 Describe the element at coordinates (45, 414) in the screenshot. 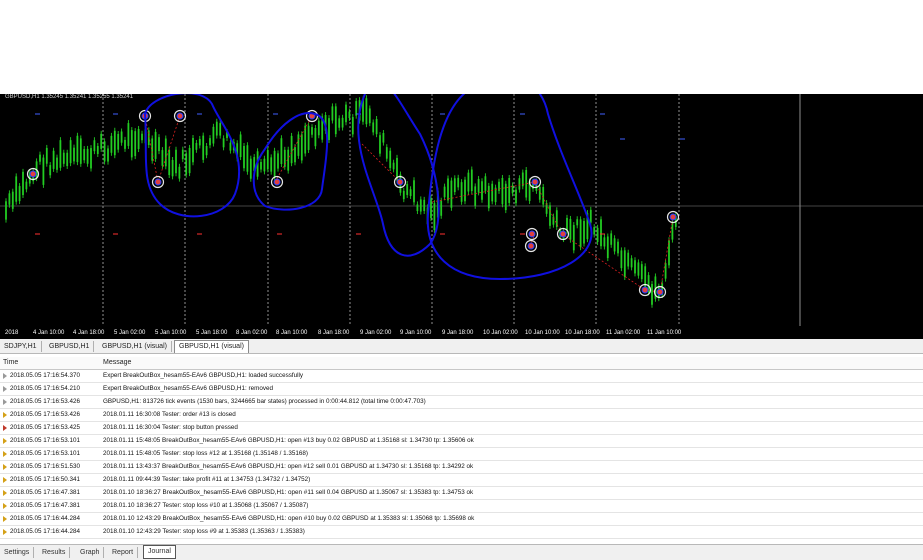

I see `journal-time: 2018.05.05 17:16:53.426` at that location.